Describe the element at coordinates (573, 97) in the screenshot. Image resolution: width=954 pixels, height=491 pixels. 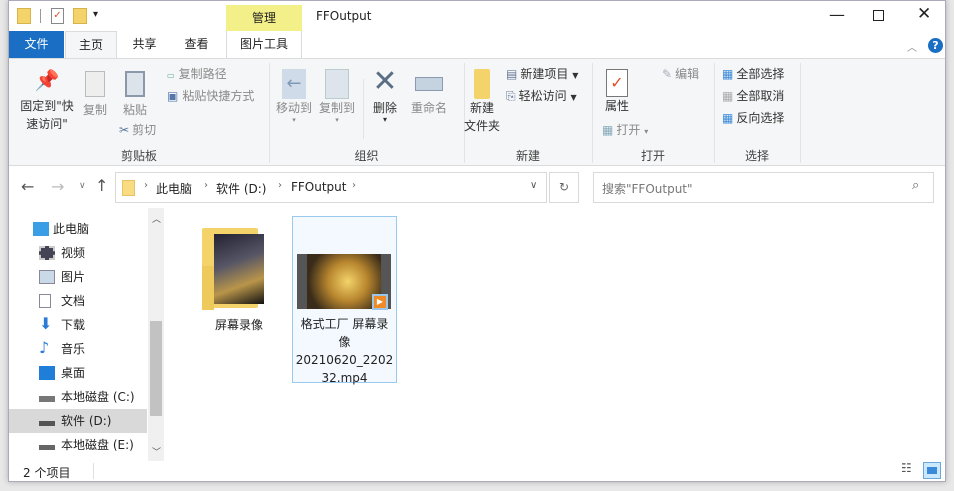
I see `chevron-down-icon: ▼` at that location.